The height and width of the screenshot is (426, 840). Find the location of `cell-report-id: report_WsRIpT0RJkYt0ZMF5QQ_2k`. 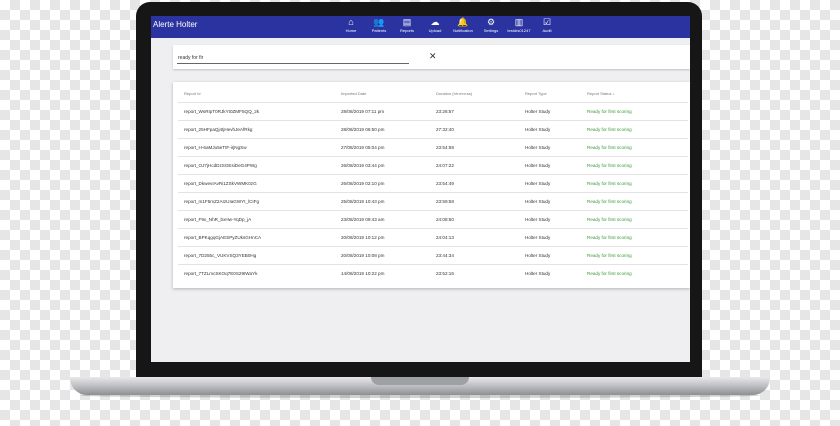

cell-report-id: report_WsRIpT0RJkYt0ZMF5QQ_2k is located at coordinates (222, 111).